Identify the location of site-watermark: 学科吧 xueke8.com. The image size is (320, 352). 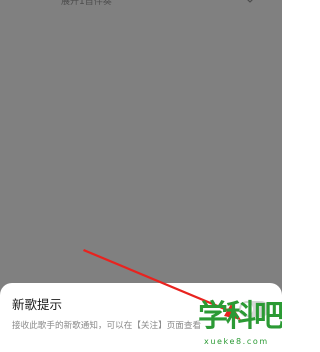
(239, 325).